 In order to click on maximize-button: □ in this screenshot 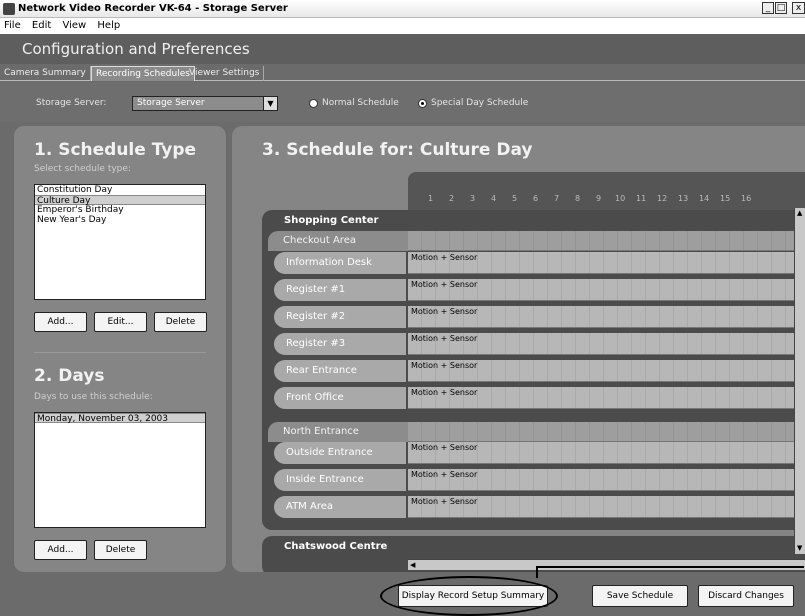, I will do `click(781, 8)`.